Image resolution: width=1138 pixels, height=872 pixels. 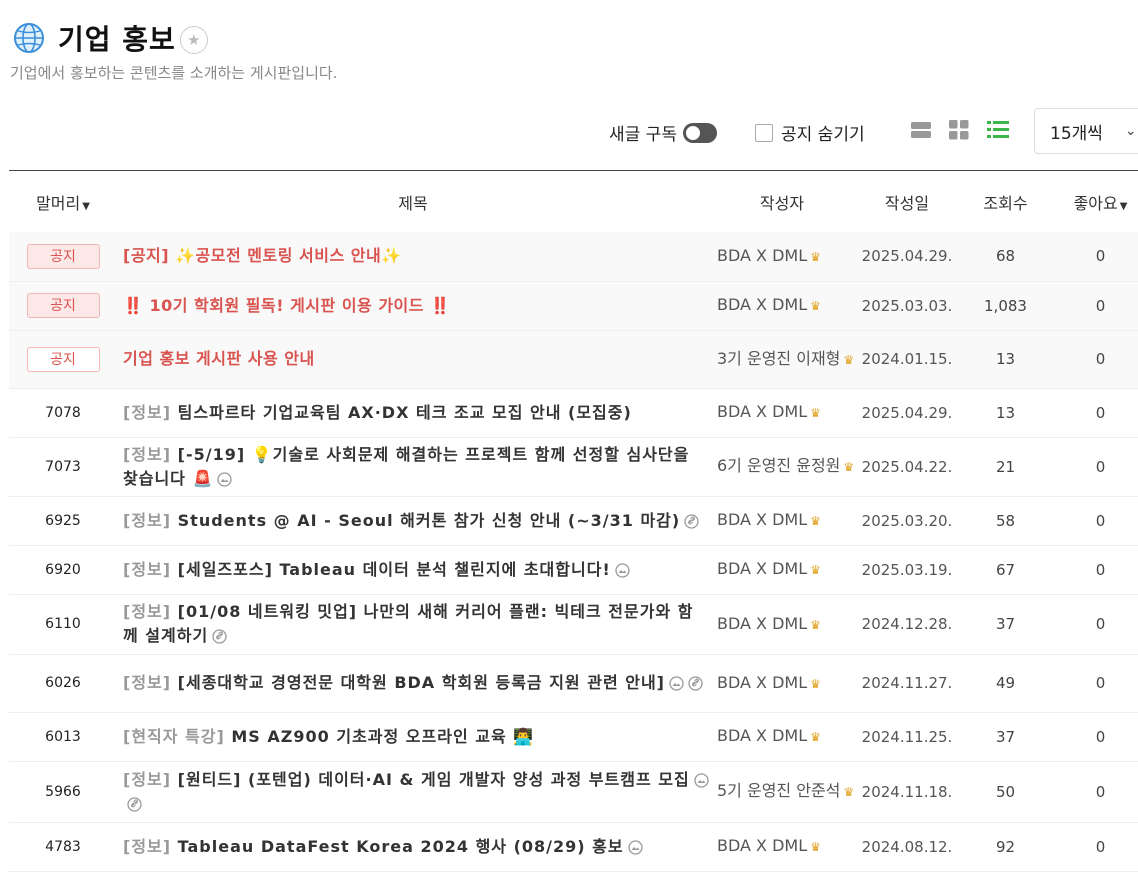 I want to click on subscribe-toggle: 새글 구독, so click(x=663, y=132).